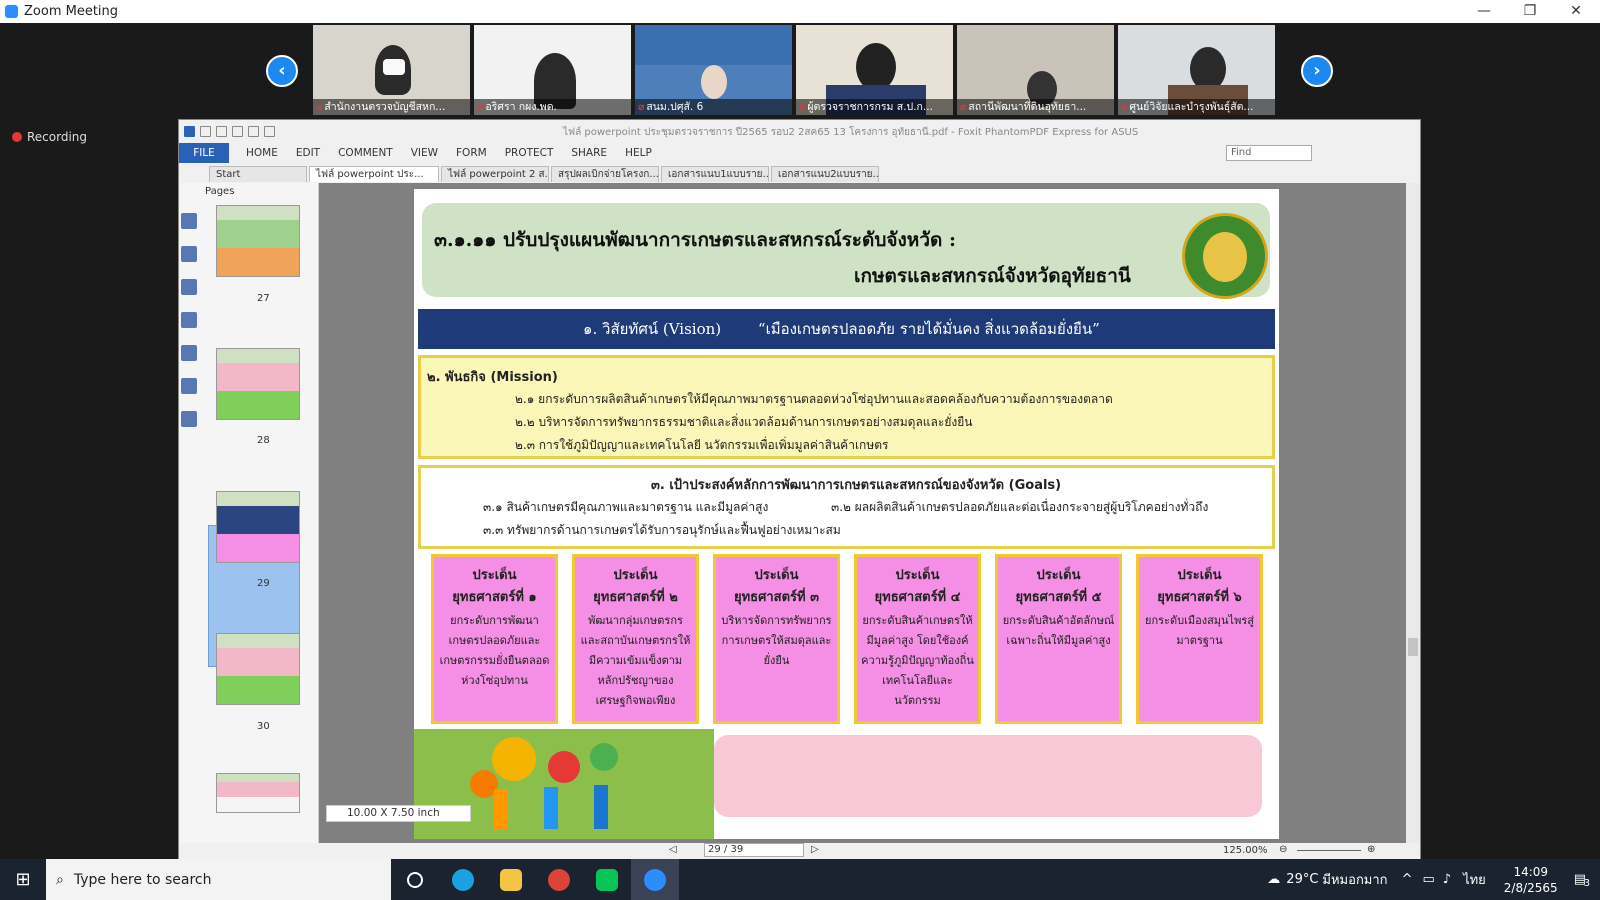 This screenshot has height=900, width=1600. I want to click on open-icon, so click(205, 131).